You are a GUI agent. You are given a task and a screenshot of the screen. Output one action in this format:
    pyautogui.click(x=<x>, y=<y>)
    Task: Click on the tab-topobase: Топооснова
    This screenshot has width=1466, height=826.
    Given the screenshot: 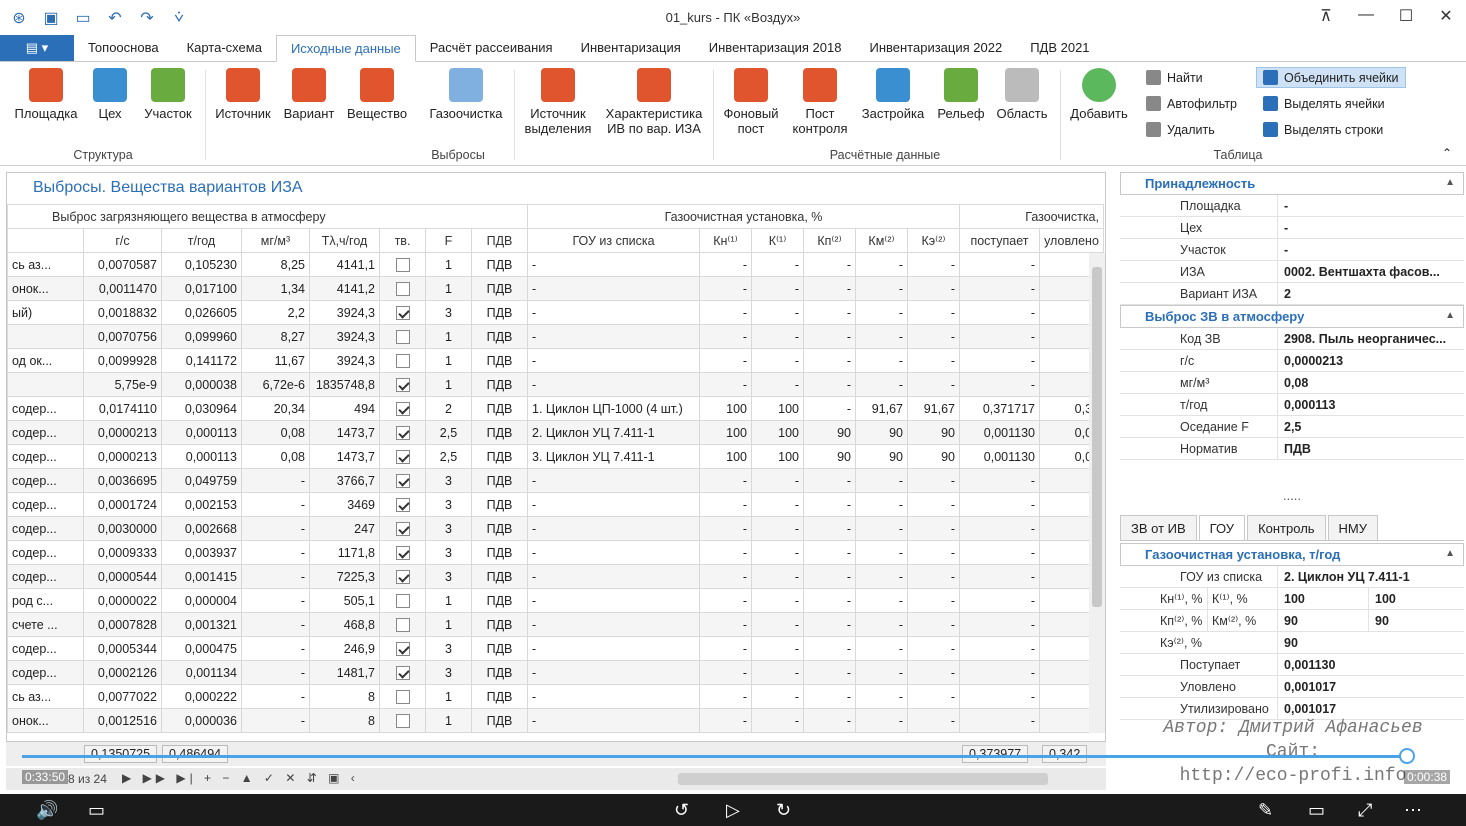 What is the action you would take?
    pyautogui.click(x=123, y=48)
    